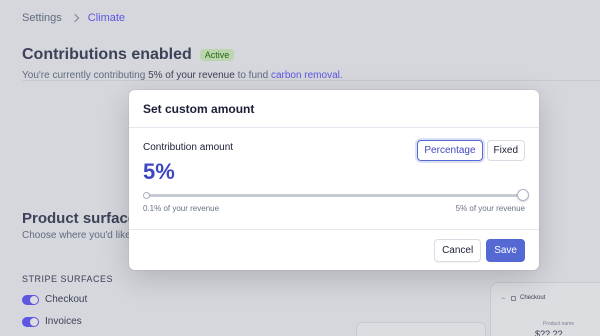 The width and height of the screenshot is (600, 336). Describe the element at coordinates (523, 195) in the screenshot. I see `slider-thumb` at that location.